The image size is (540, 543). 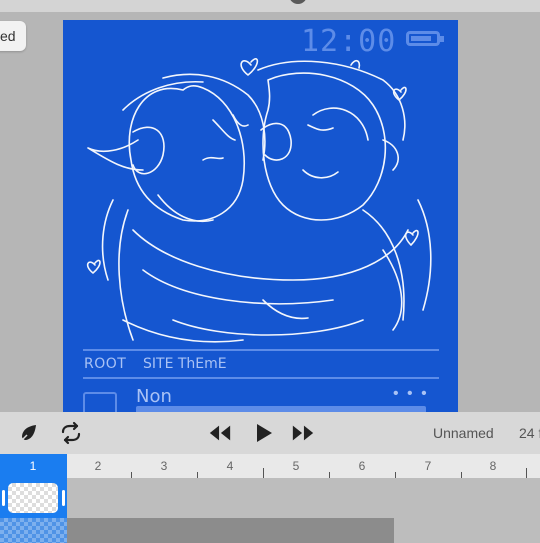 I want to click on timeline-ruler: 1 2 3 4 5 6 7 8, so click(x=270, y=466).